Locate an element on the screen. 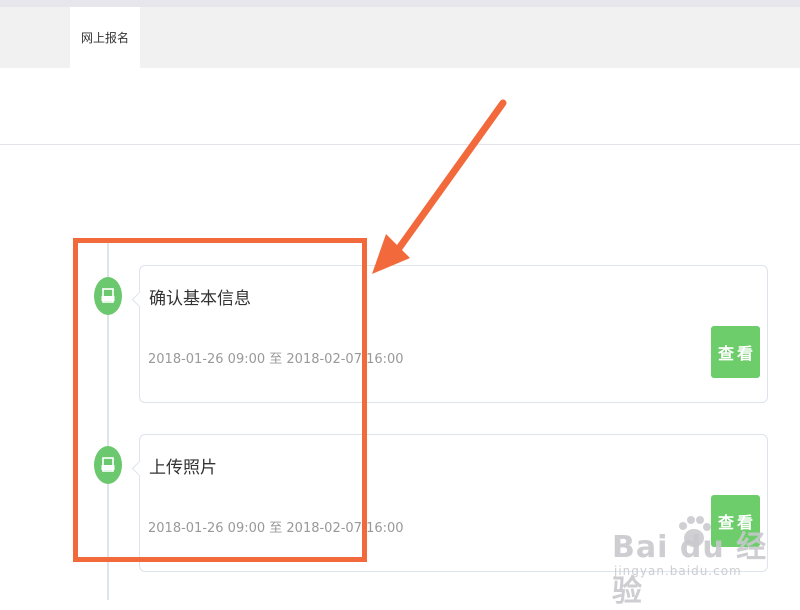  watermark-url: jingyan.baidu.com is located at coordinates (678, 571).